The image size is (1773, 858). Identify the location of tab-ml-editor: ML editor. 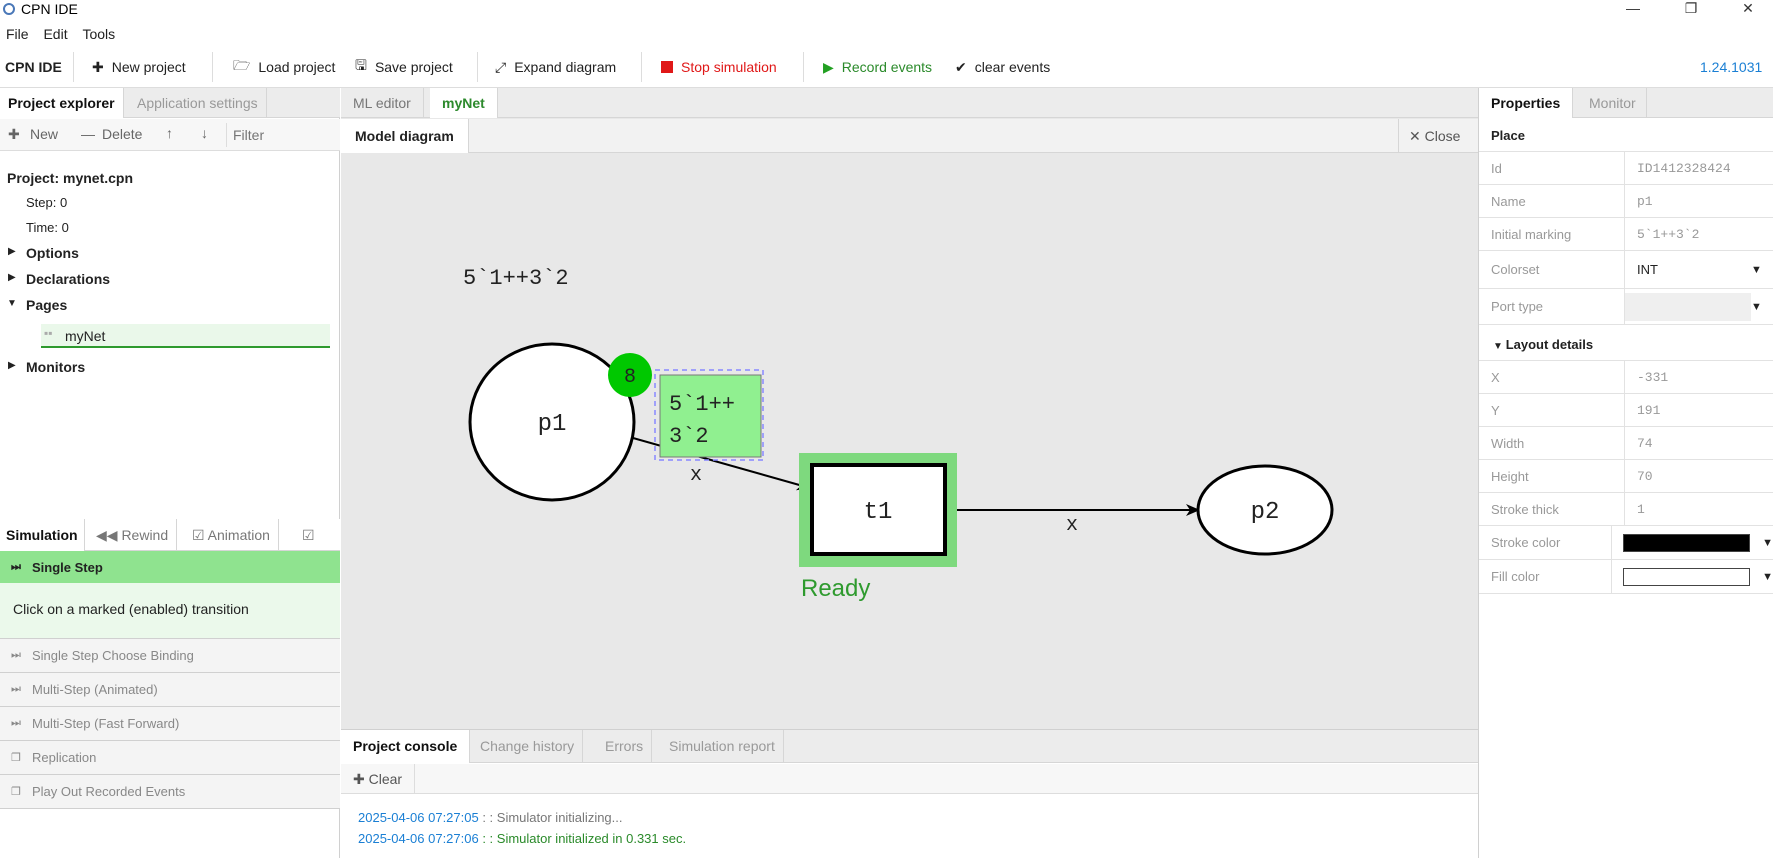
(382, 103).